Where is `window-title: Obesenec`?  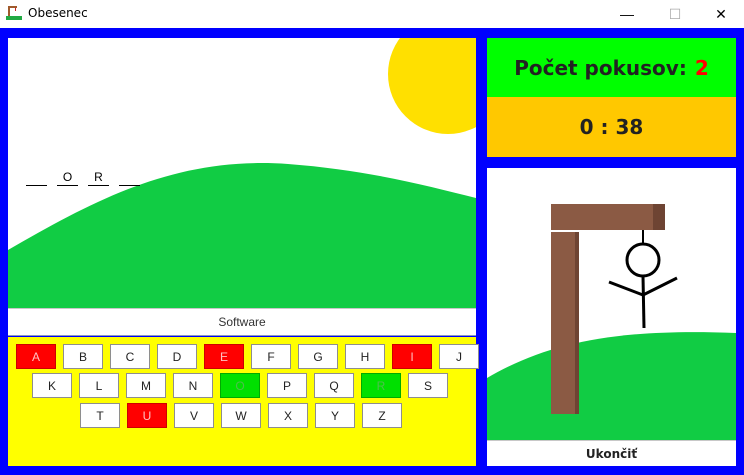 window-title: Obesenec is located at coordinates (58, 13).